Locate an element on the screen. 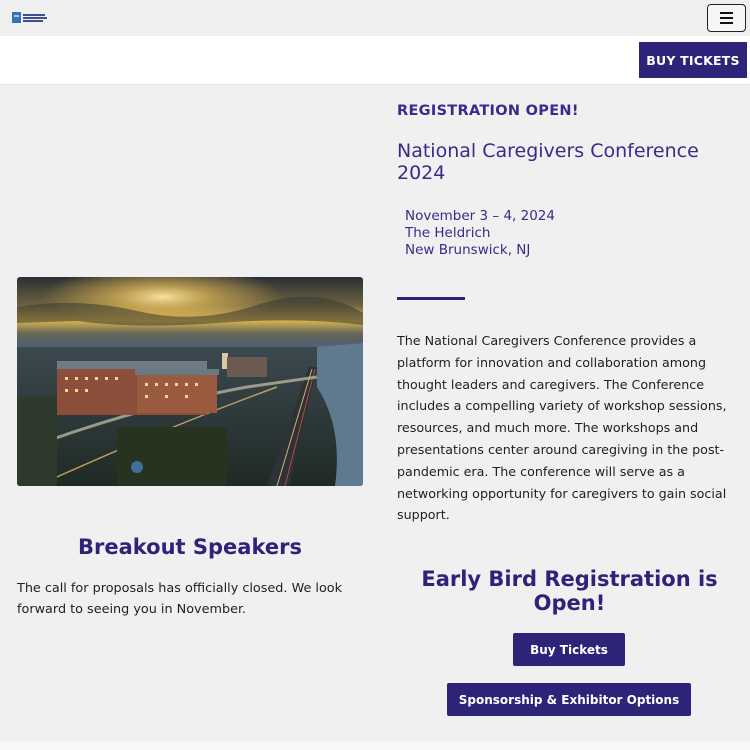 This screenshot has height=750, width=750. hamburger-menu-icon is located at coordinates (726, 18).